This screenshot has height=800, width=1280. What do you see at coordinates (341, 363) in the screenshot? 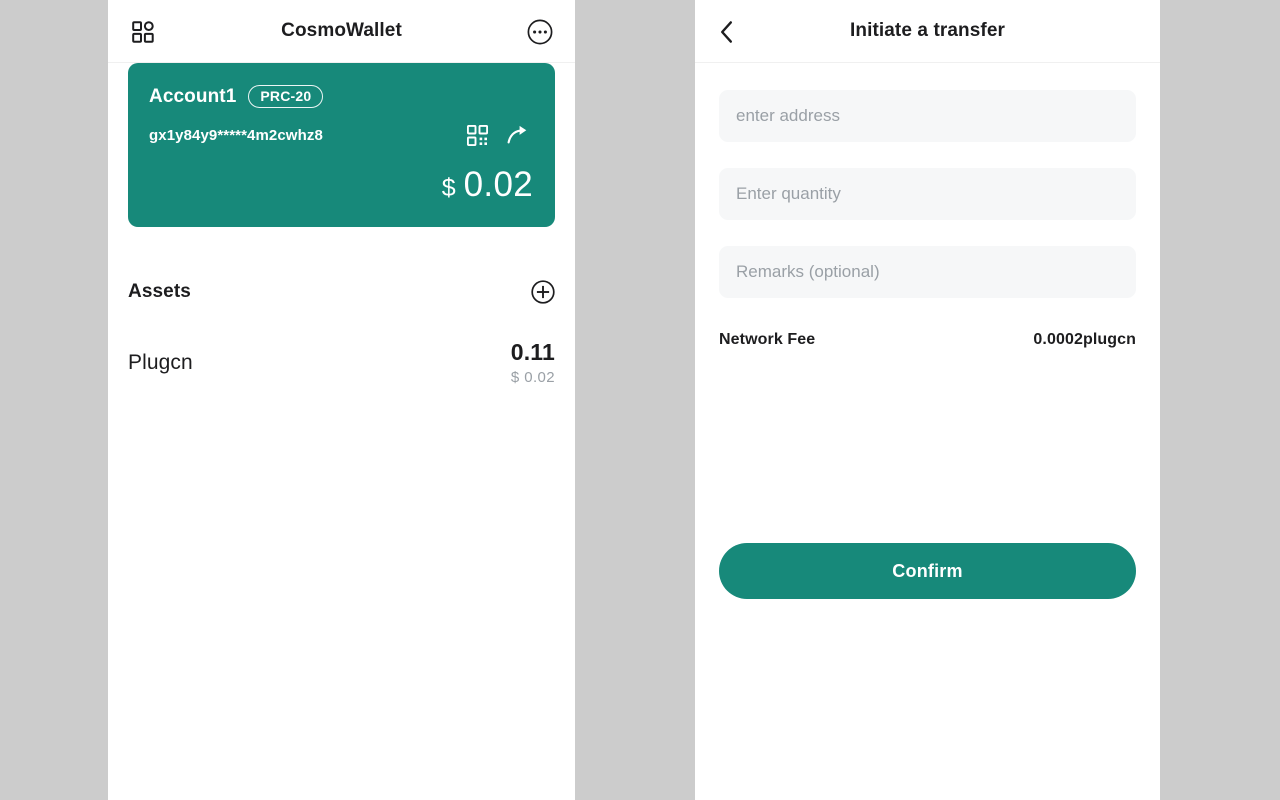
I see `list-item: Plugcn 0.11 $ 0.02` at bounding box center [341, 363].